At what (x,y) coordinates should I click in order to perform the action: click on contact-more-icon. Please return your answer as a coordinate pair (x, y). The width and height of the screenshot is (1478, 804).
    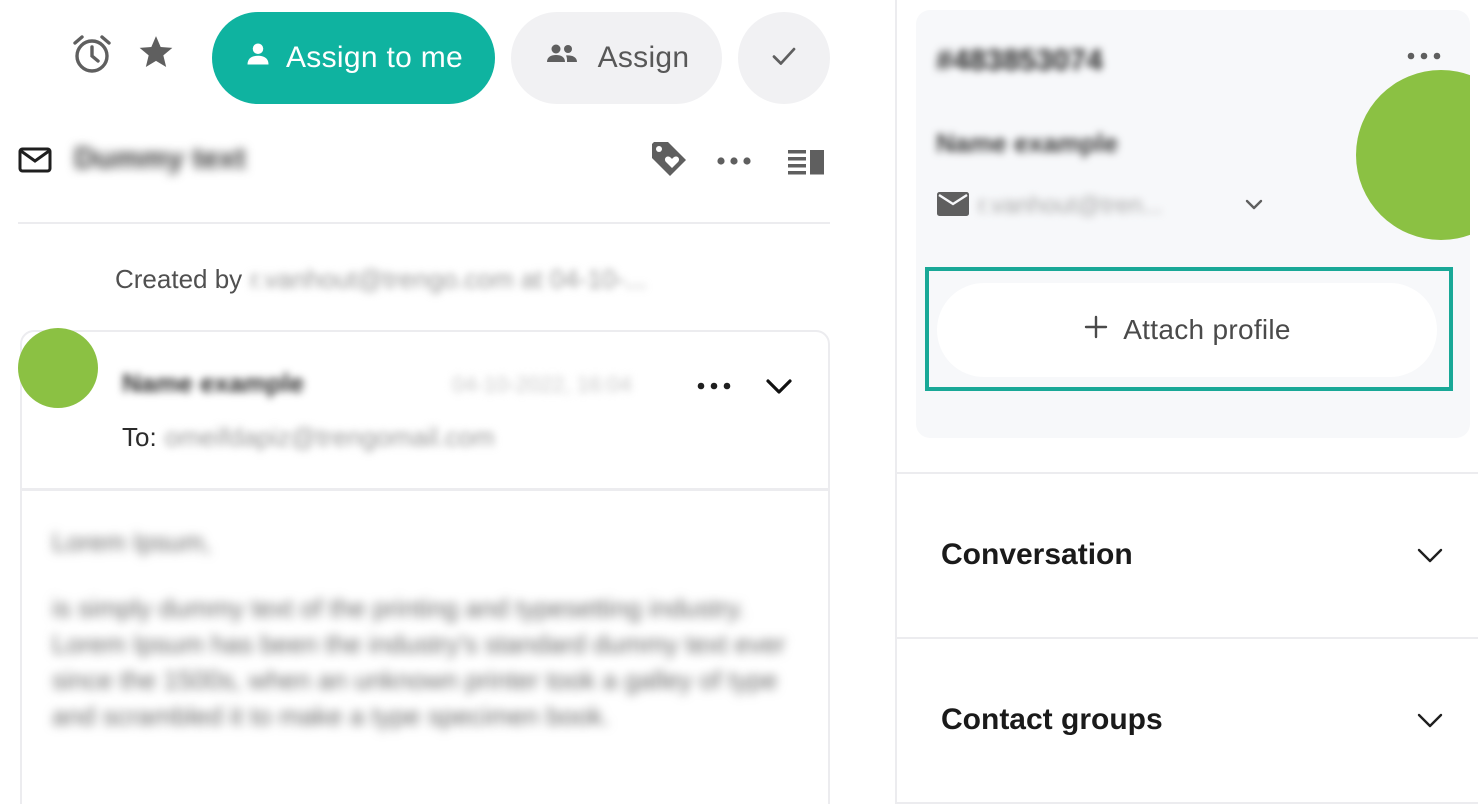
    Looking at the image, I should click on (1424, 58).